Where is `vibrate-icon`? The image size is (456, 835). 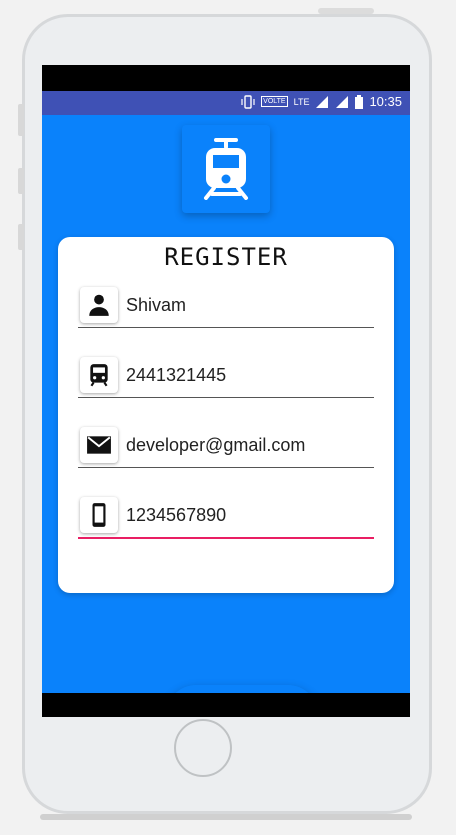
vibrate-icon is located at coordinates (248, 101).